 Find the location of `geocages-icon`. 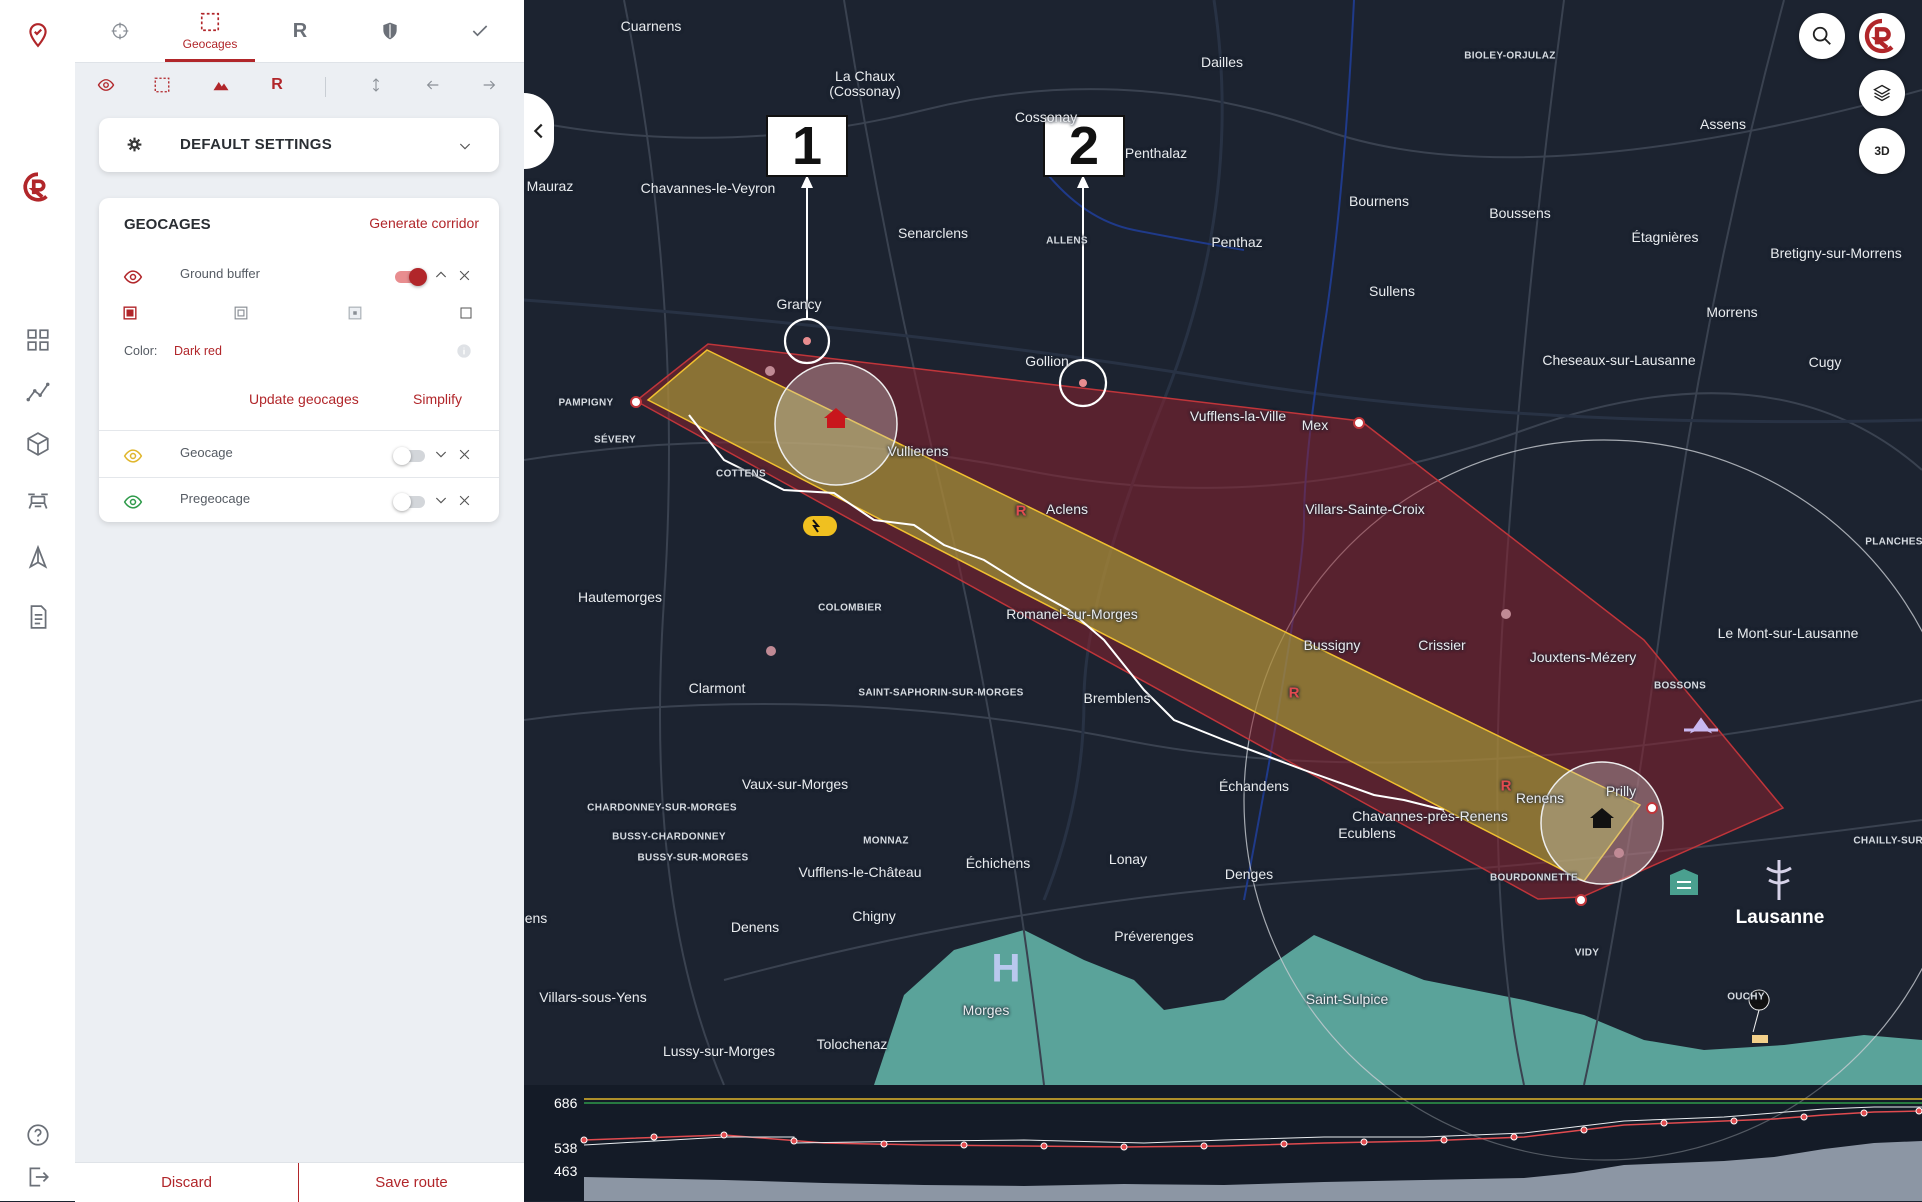

geocages-icon is located at coordinates (210, 22).